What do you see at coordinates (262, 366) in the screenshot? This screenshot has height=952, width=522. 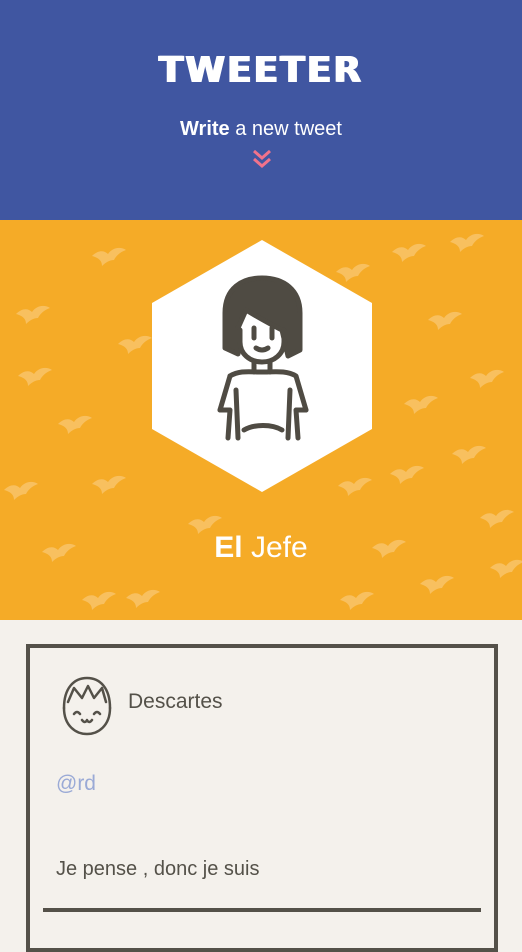 I see `profile-avatar` at bounding box center [262, 366].